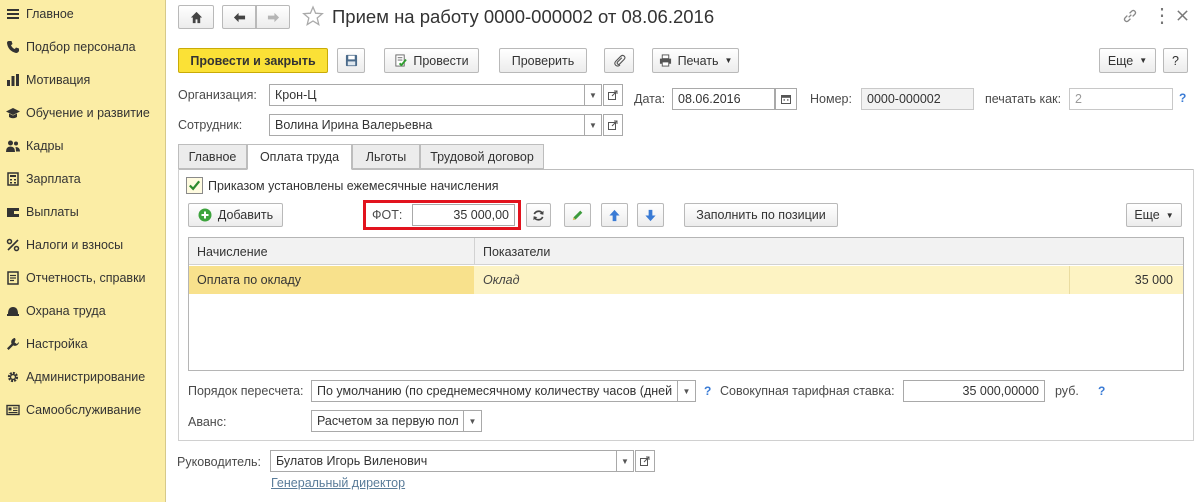 This screenshot has width=1200, height=502. Describe the element at coordinates (253, 60) in the screenshot. I see `post-and-close-button: Провести и закрыть` at that location.